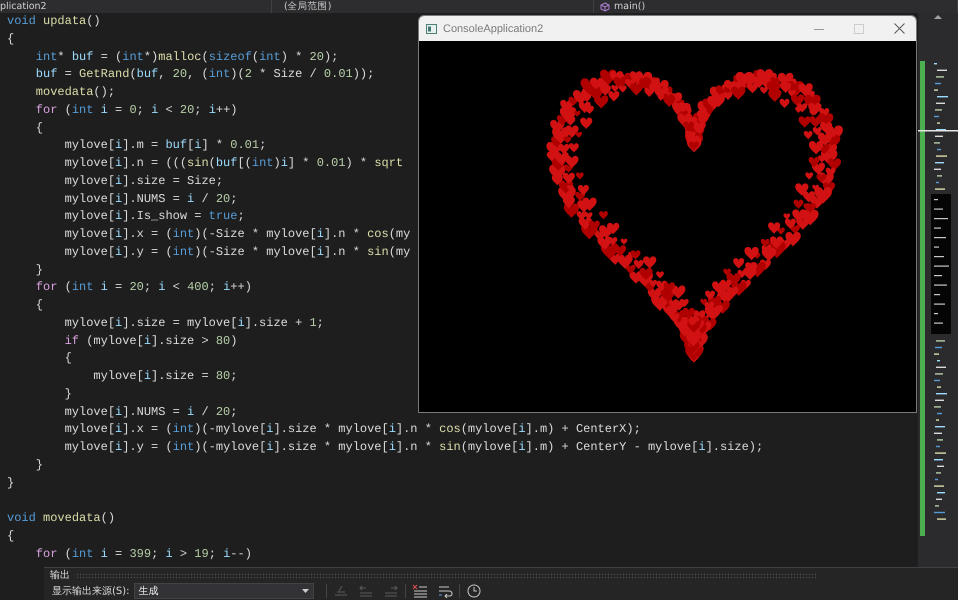  Describe the element at coordinates (938, 298) in the screenshot. I see `code-minimap-drawing` at that location.